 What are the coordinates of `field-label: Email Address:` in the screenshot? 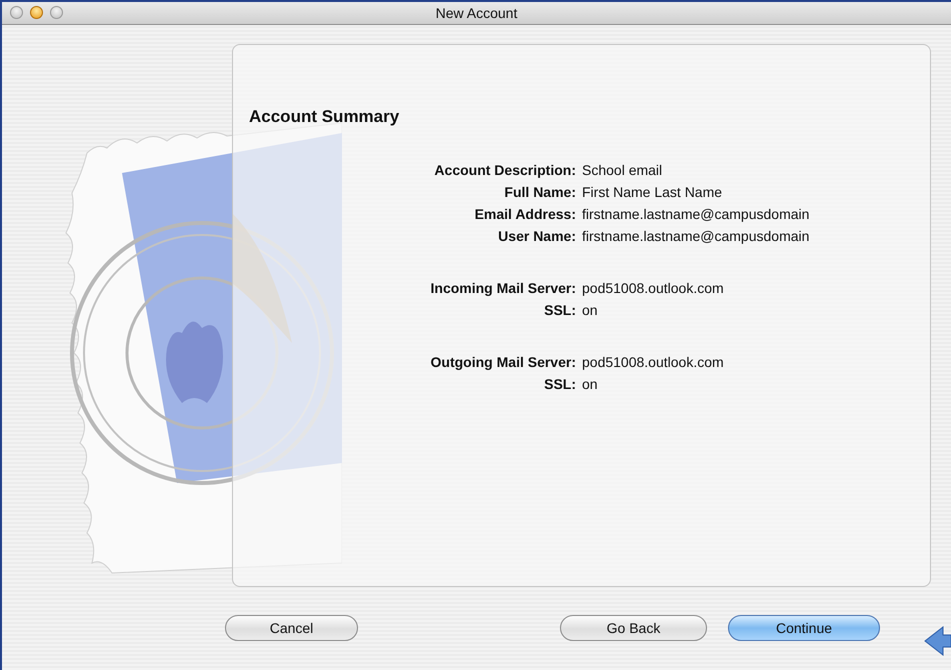 It's located at (525, 214).